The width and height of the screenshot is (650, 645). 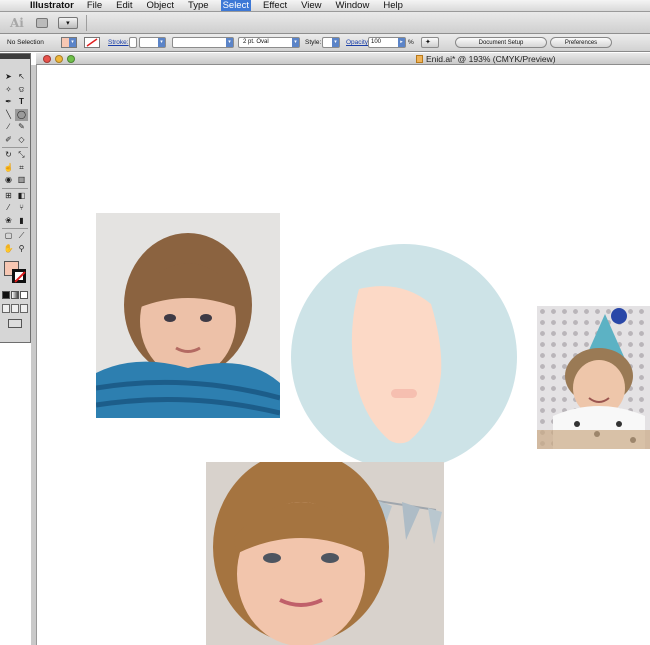 I want to click on fill-stroke-widget, so click(x=16, y=273).